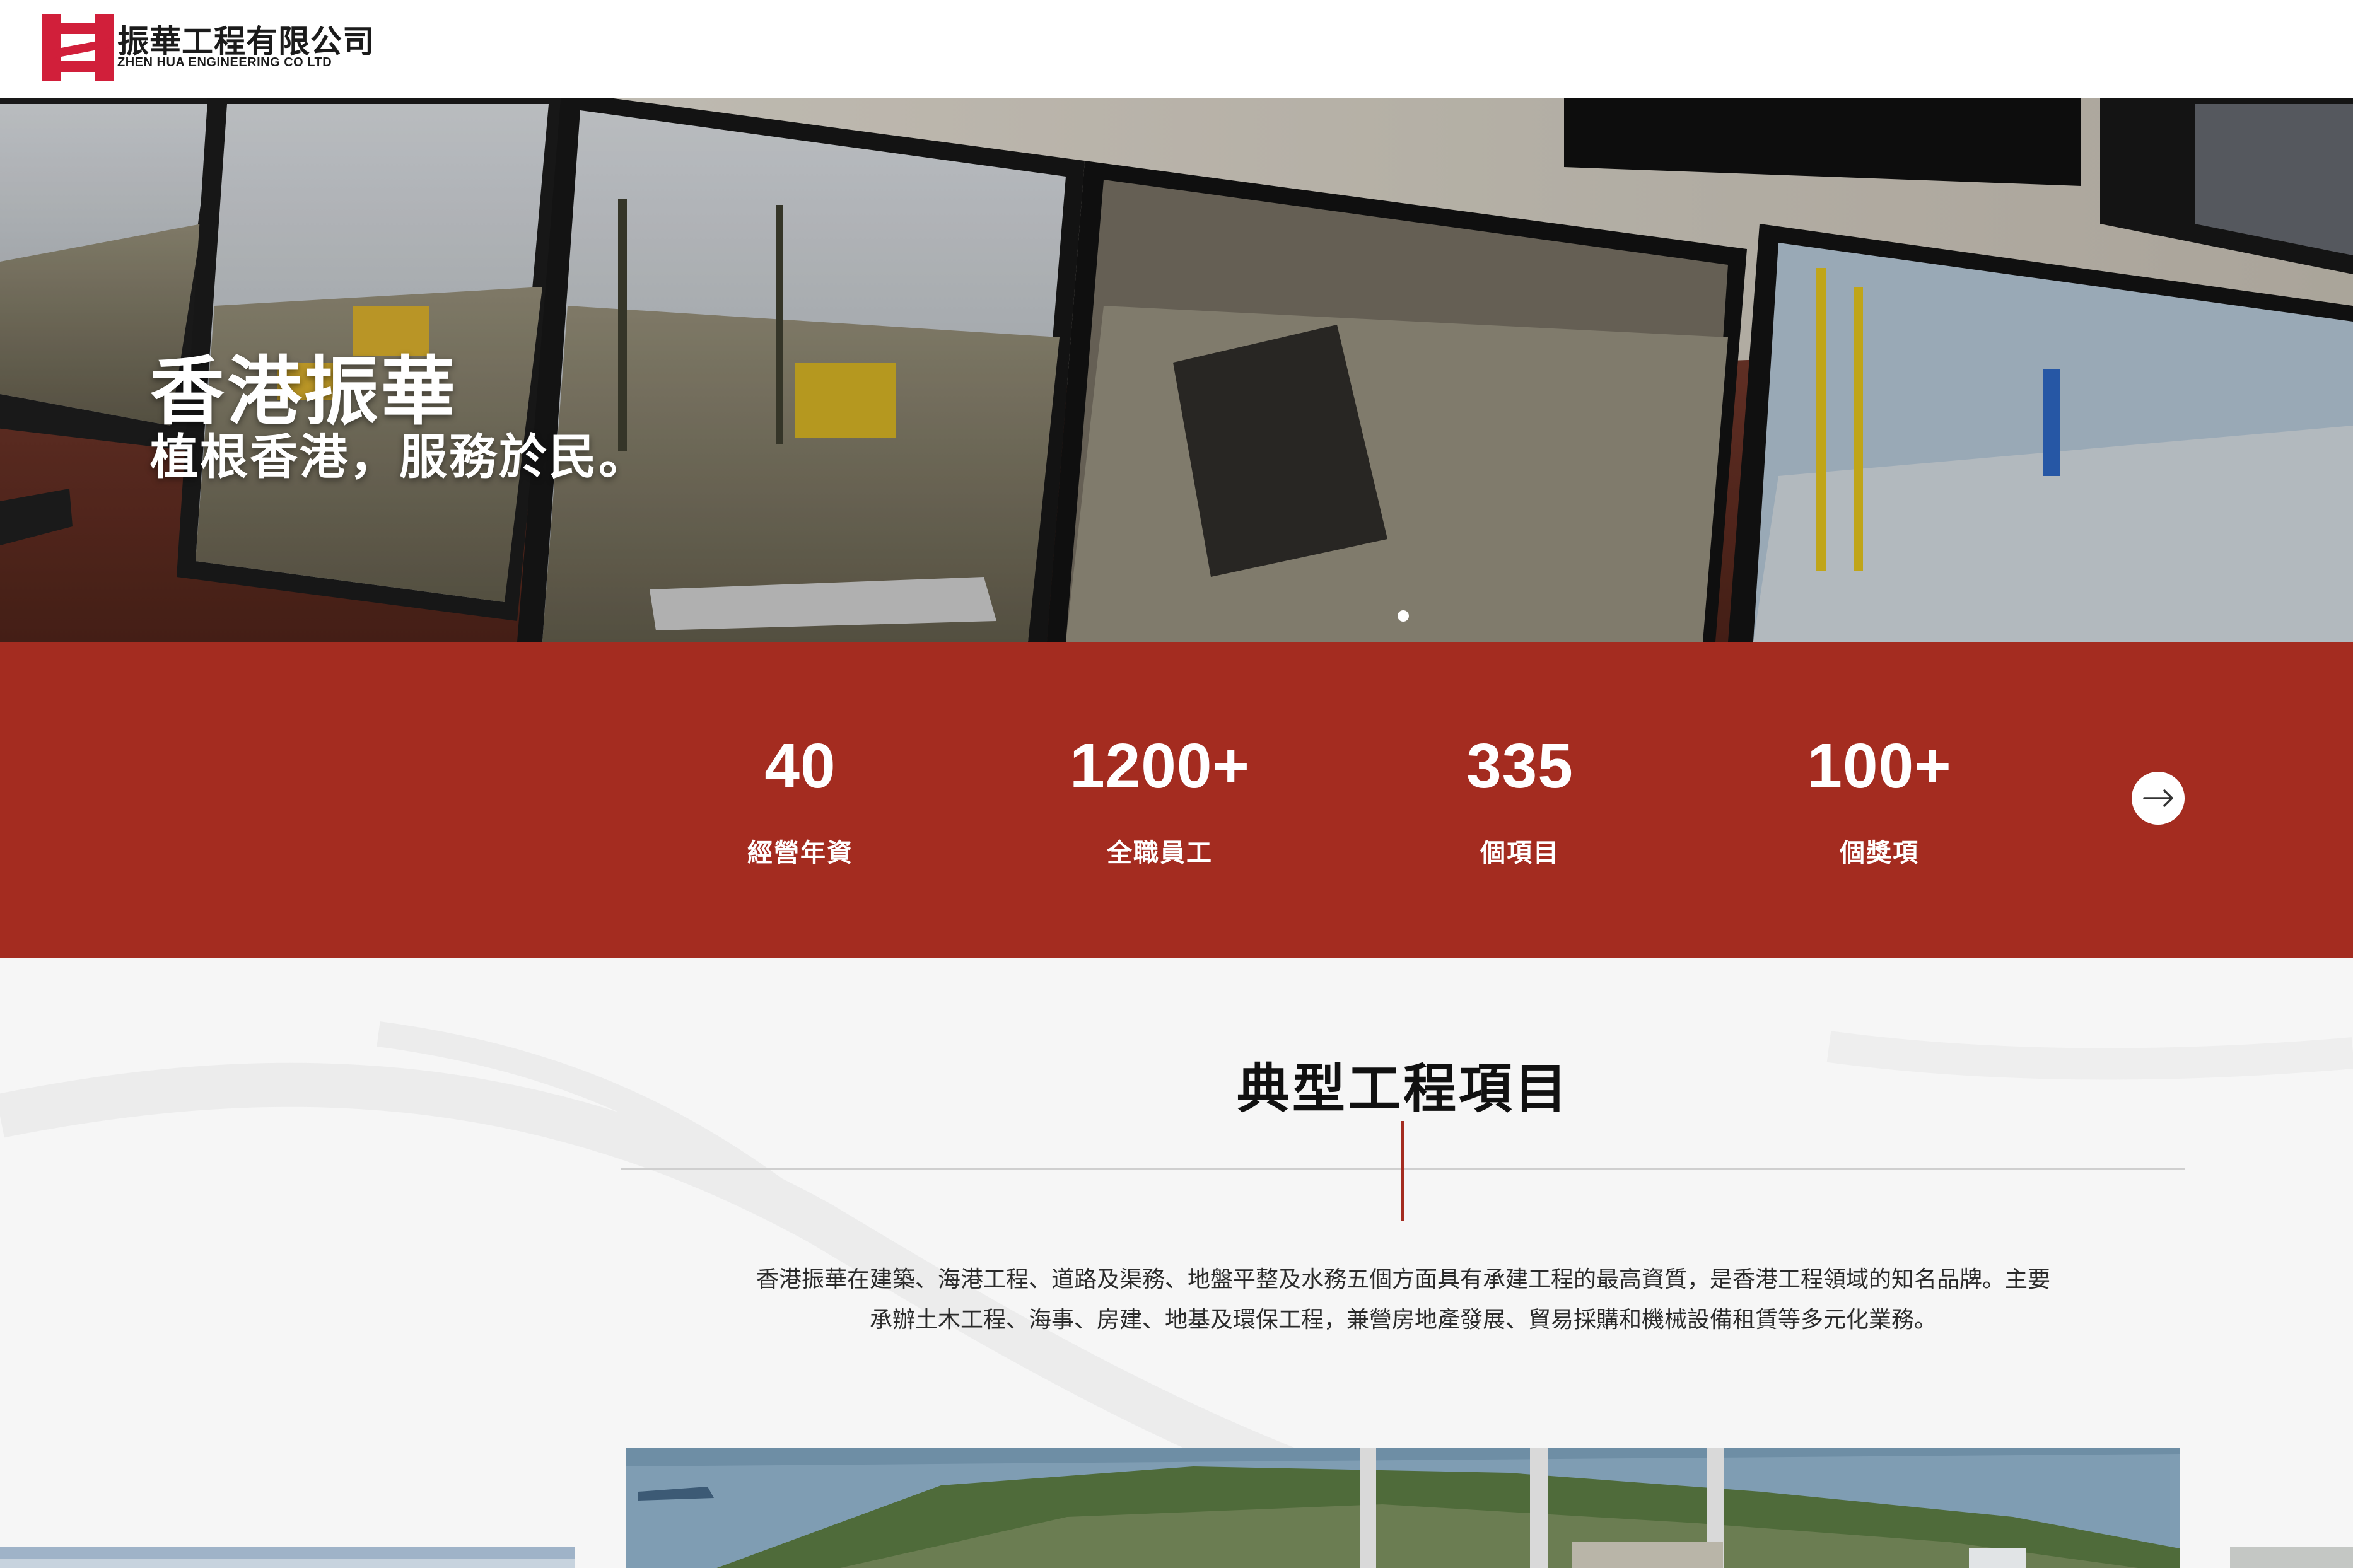  What do you see at coordinates (1160, 853) in the screenshot?
I see `stat-label: 全職員工` at bounding box center [1160, 853].